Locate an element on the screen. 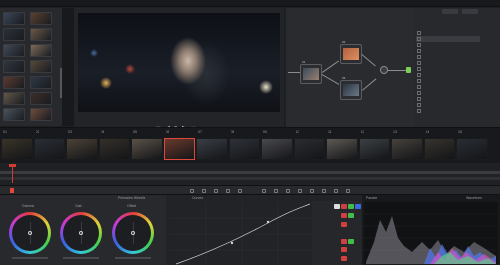  node-01: 01 is located at coordinates (311, 72).